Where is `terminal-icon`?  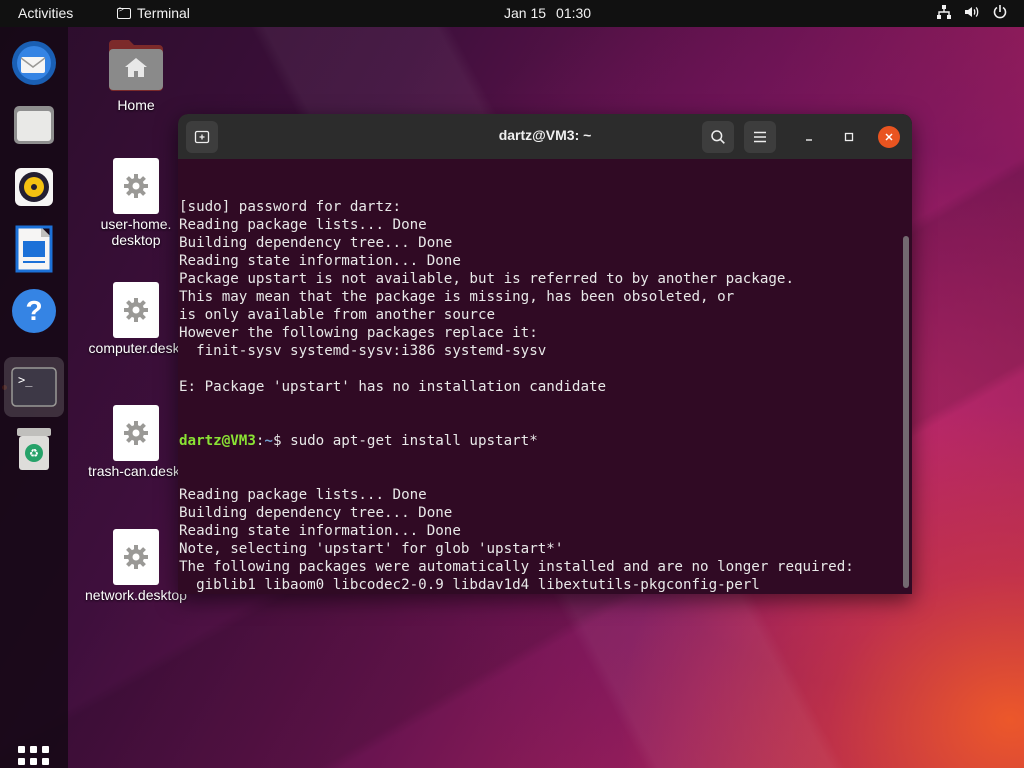
terminal-icon is located at coordinates (124, 12).